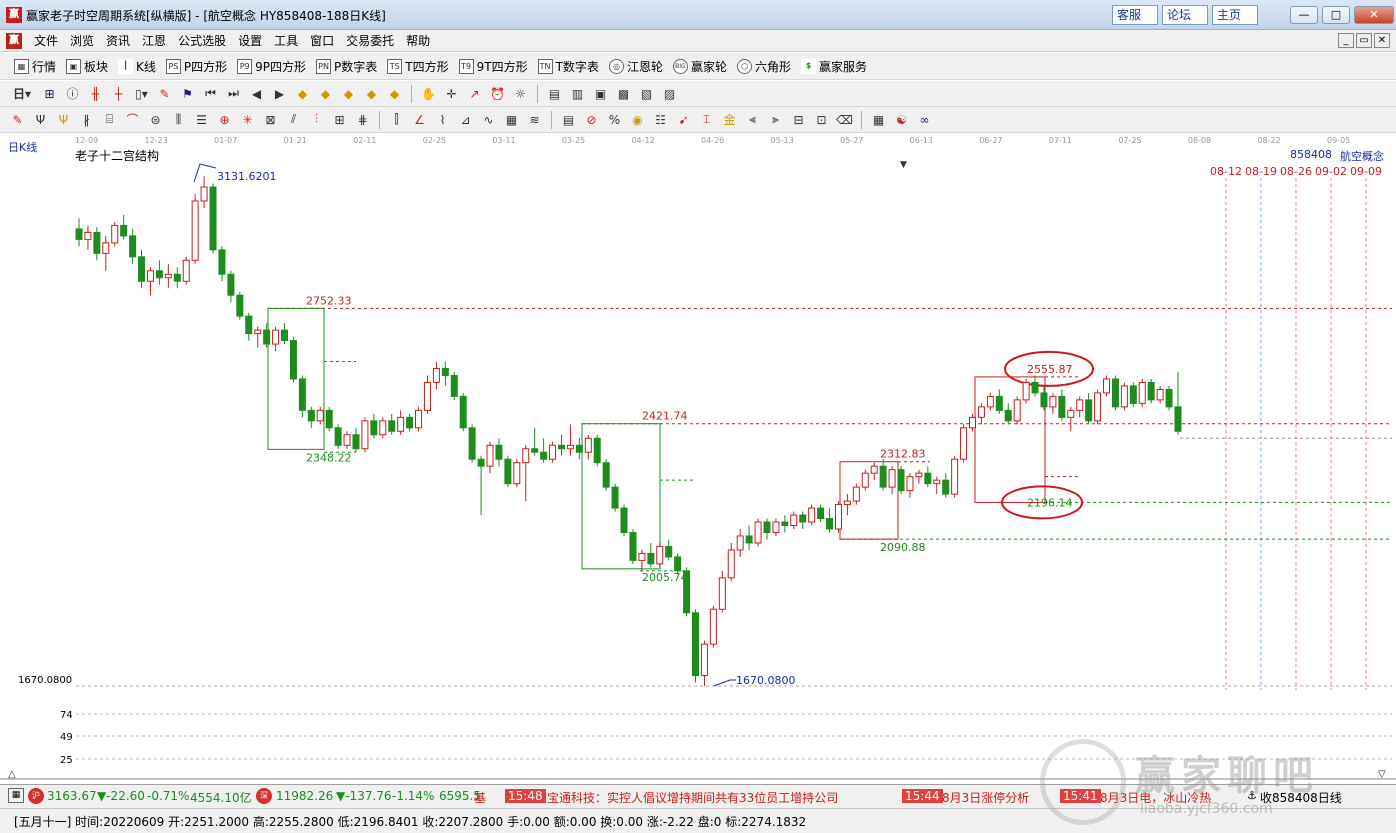  I want to click on gann-grid-icon: ⊡, so click(821, 119).